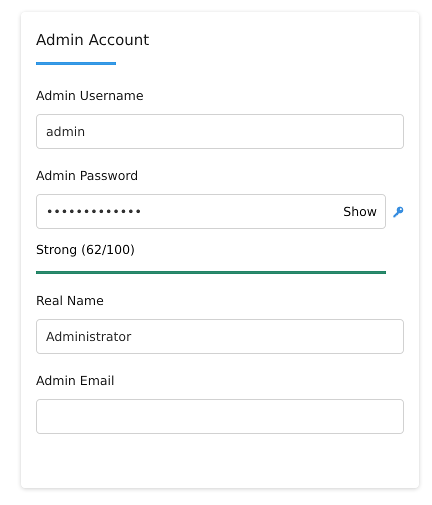 The height and width of the screenshot is (505, 432). I want to click on strength-label: Strong (62/100), so click(85, 250).